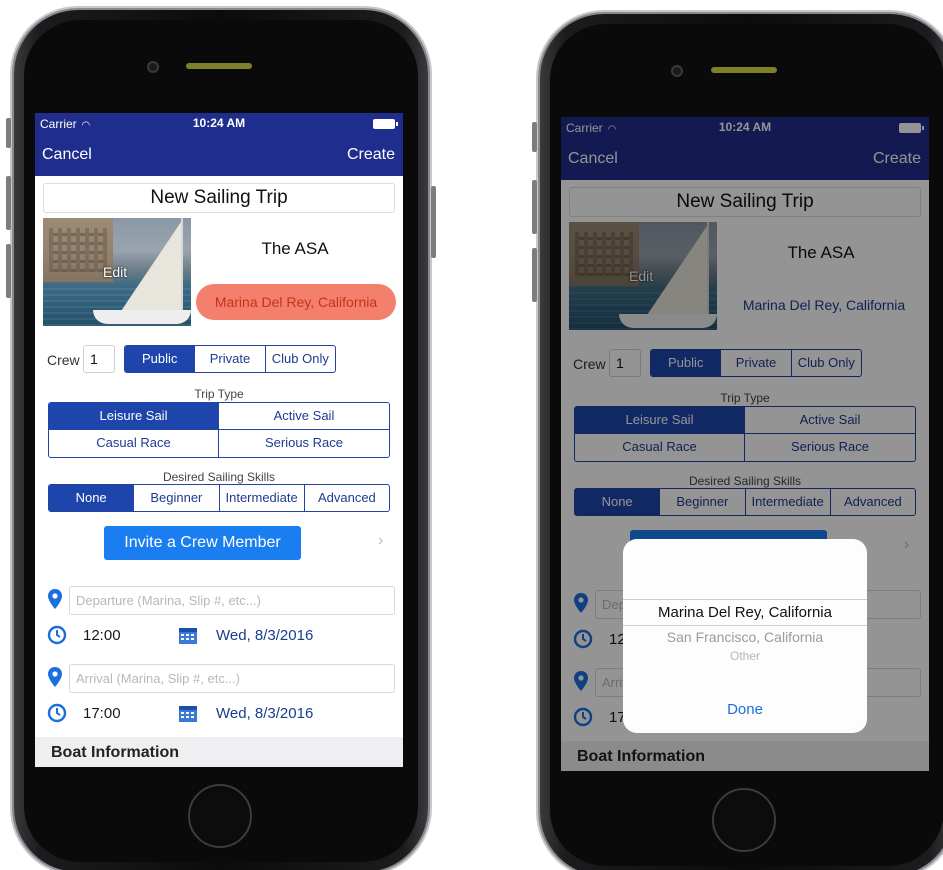  Describe the element at coordinates (745, 656) in the screenshot. I see `picker-option-other: Other` at that location.